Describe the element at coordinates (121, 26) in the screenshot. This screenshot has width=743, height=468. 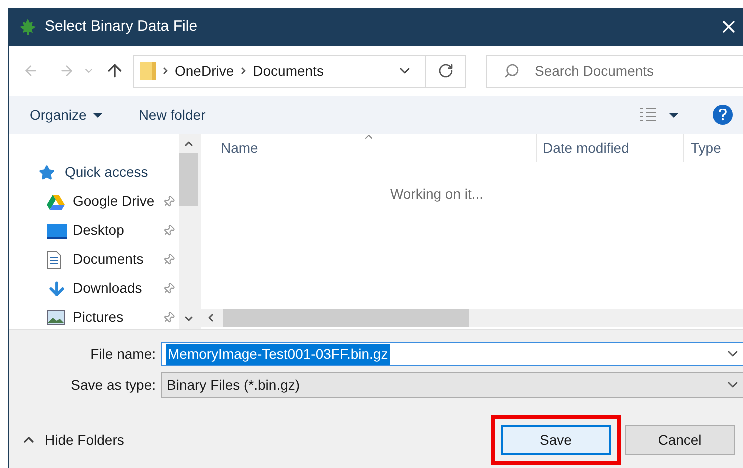
I see `window-title: Select Binary Data File` at that location.